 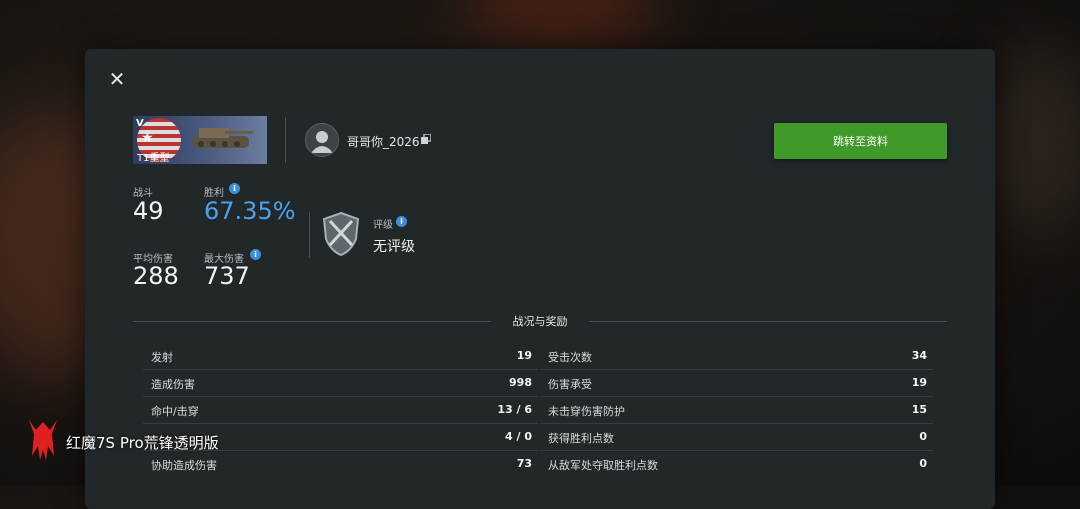 What do you see at coordinates (736, 437) in the screenshot?
I see `table-row: 获得胜利点数 0` at bounding box center [736, 437].